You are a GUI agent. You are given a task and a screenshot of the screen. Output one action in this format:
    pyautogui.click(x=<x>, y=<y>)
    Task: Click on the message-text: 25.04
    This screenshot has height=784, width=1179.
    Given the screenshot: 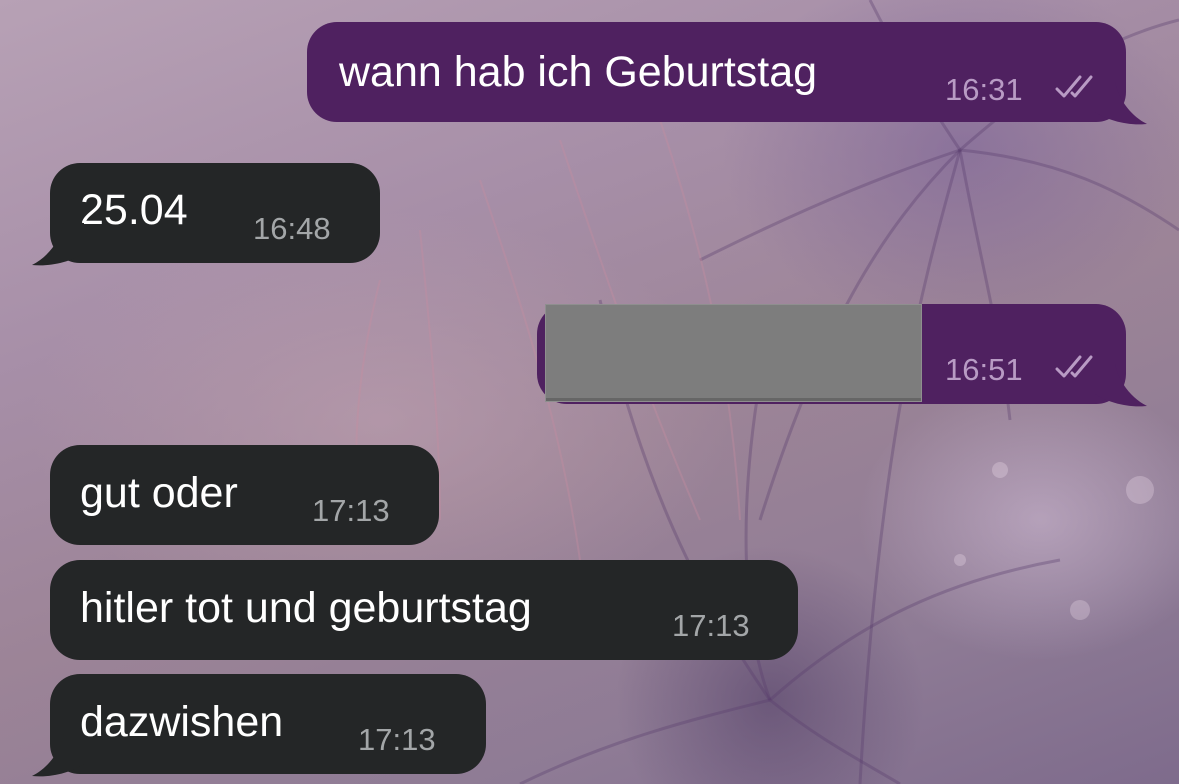 What is the action you would take?
    pyautogui.click(x=134, y=210)
    